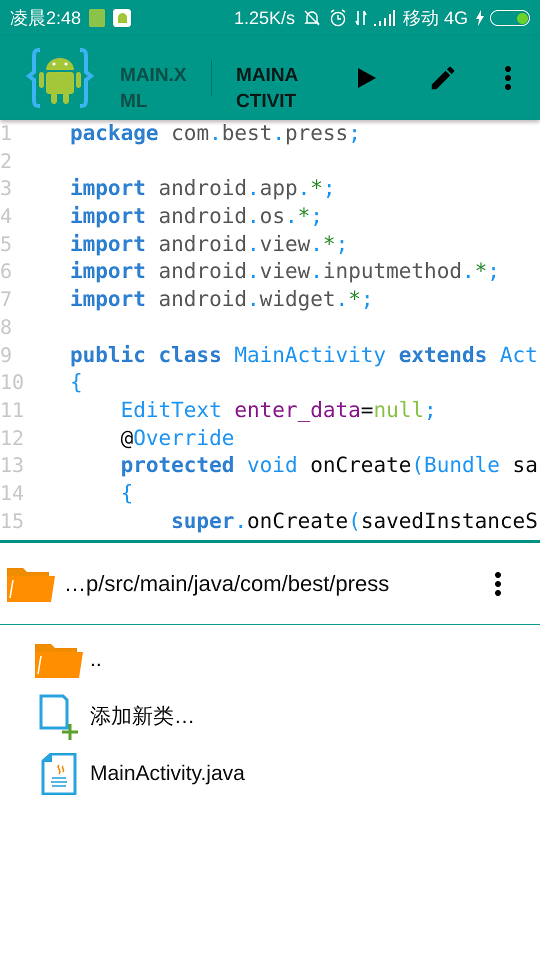  I want to click on java-file-icon, so click(59, 773).